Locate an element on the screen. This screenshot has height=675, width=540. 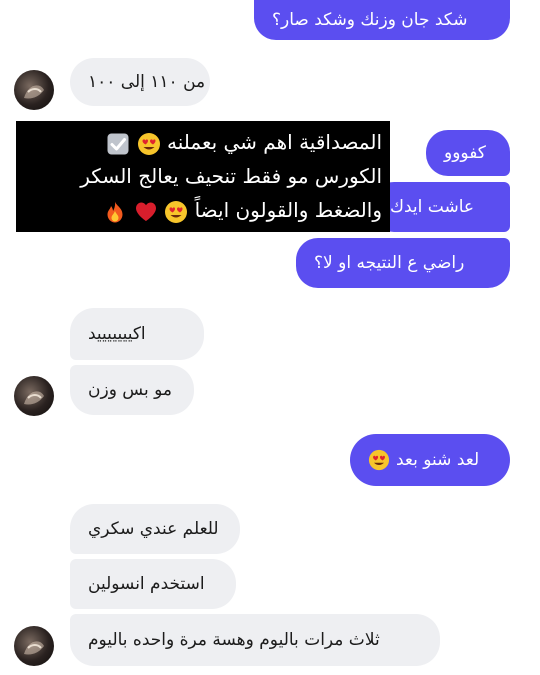
message-bubble-incoming: اكيييييييد is located at coordinates (137, 334).